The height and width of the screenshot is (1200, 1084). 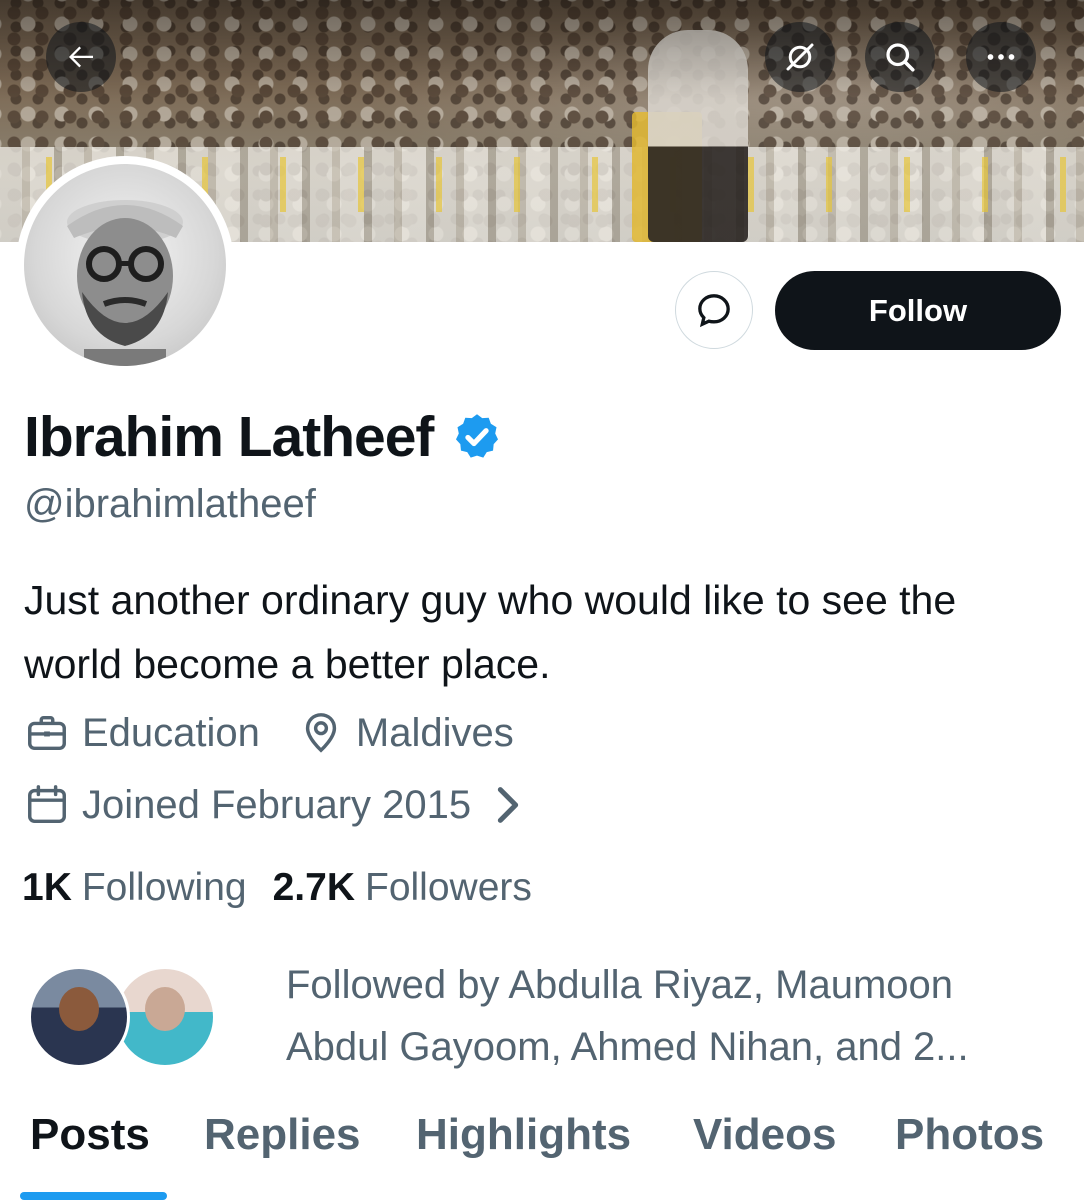 I want to click on tab-highlights: Highlights, so click(x=523, y=1135).